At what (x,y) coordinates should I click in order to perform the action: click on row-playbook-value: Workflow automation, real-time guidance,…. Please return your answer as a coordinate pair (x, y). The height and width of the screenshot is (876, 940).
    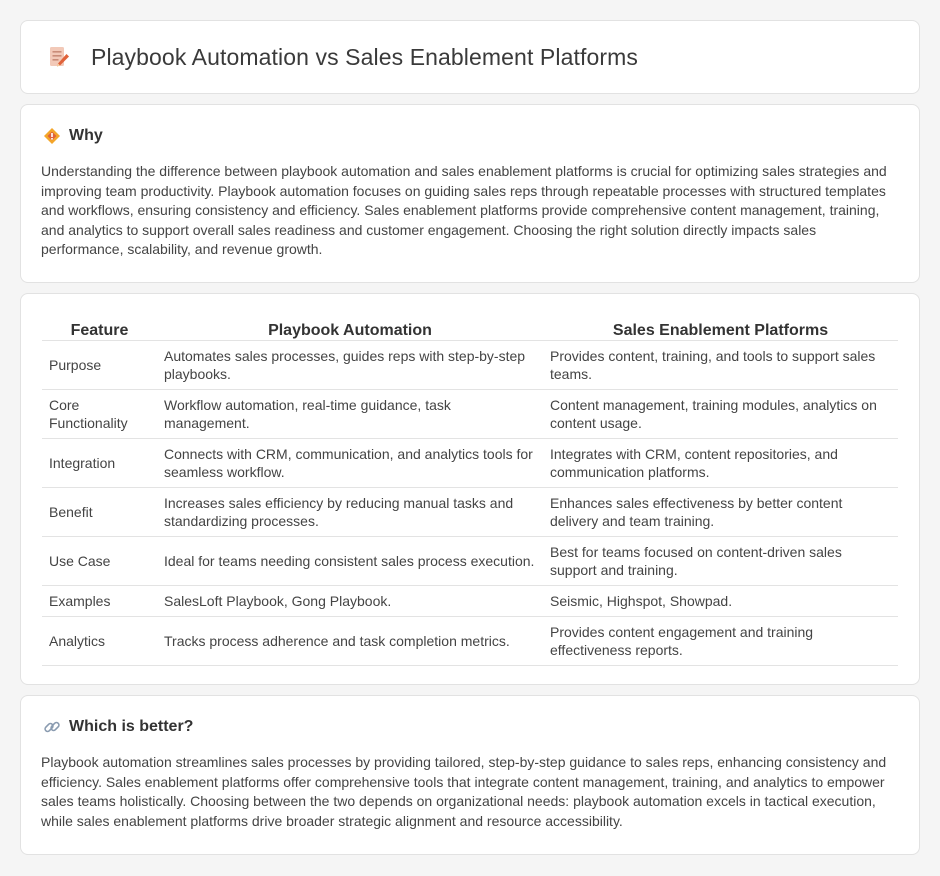
    Looking at the image, I should click on (350, 414).